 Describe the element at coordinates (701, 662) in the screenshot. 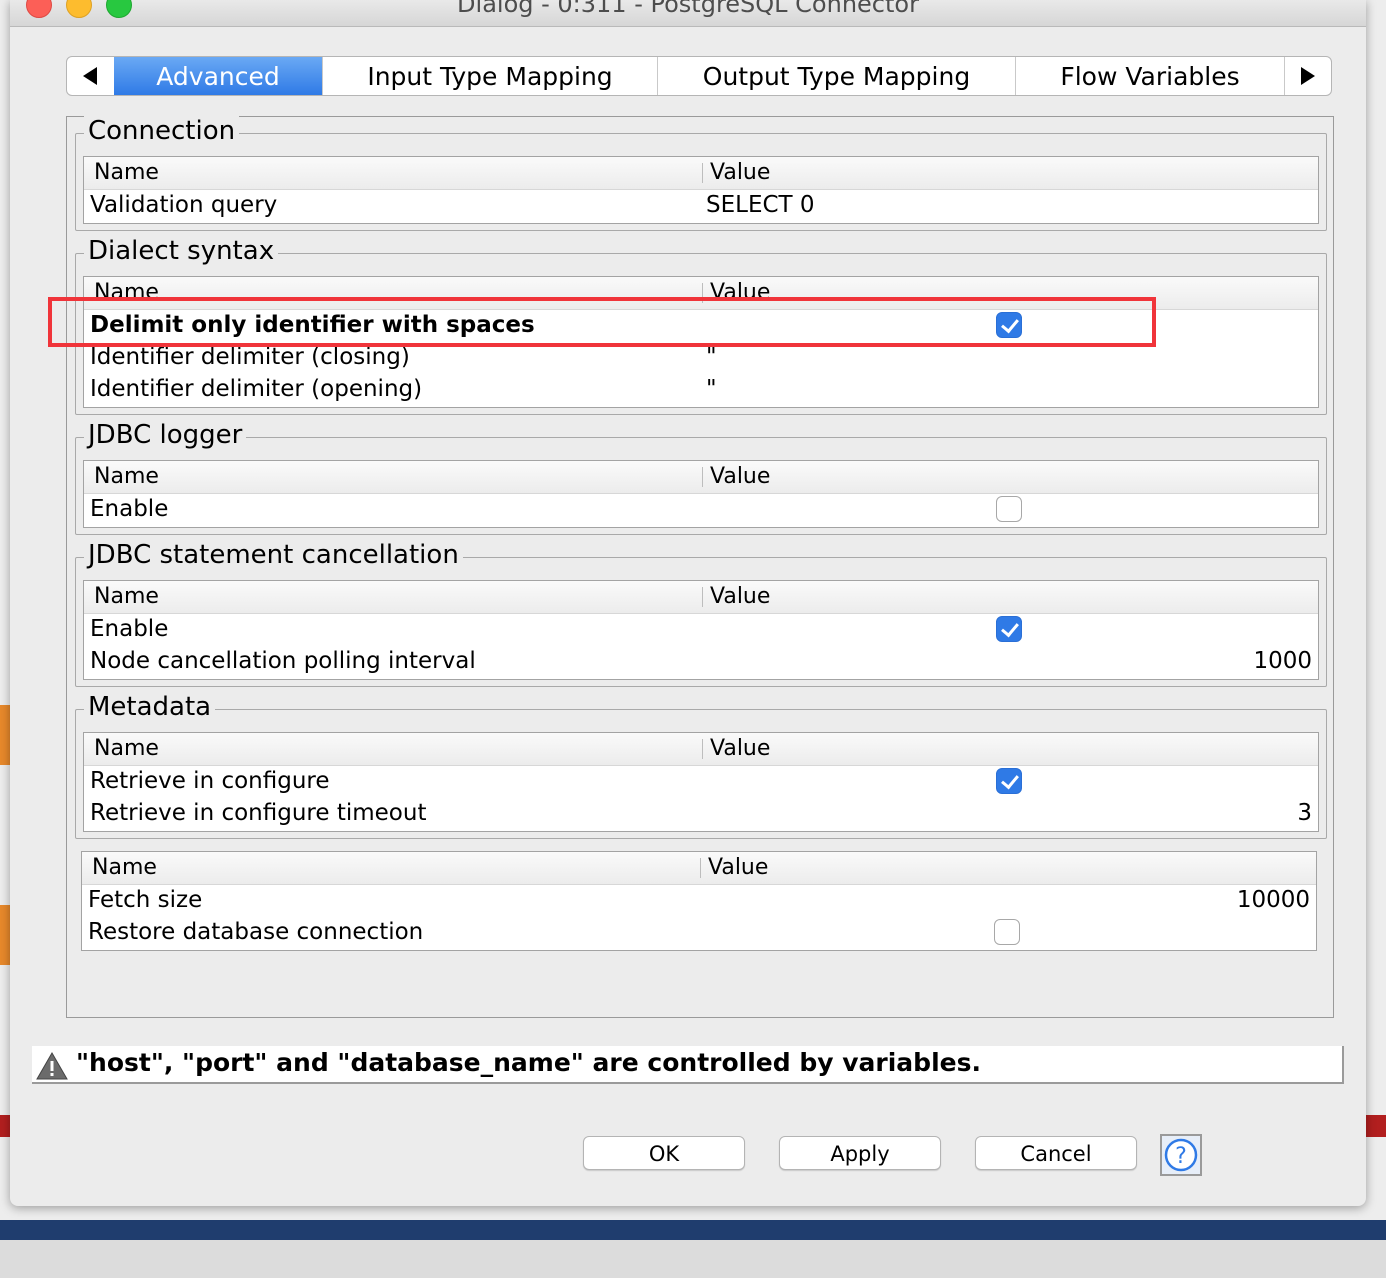

I see `table-row: Node cancellation polling interval 1000` at that location.